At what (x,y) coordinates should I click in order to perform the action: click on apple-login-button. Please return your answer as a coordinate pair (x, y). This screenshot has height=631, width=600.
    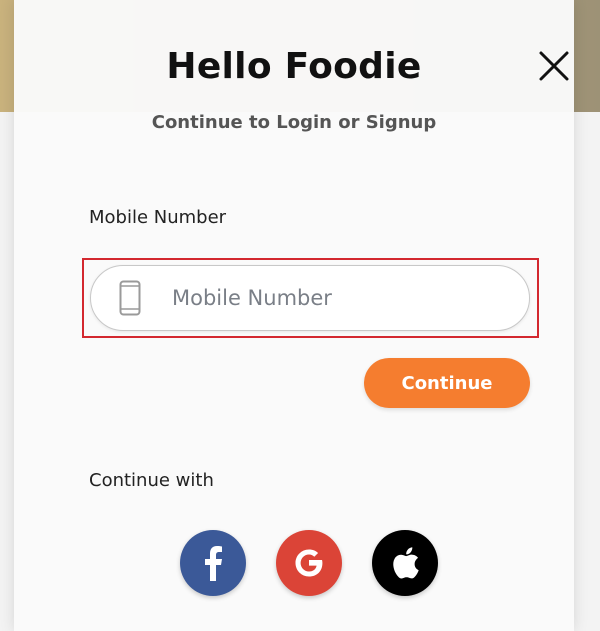
    Looking at the image, I should click on (405, 563).